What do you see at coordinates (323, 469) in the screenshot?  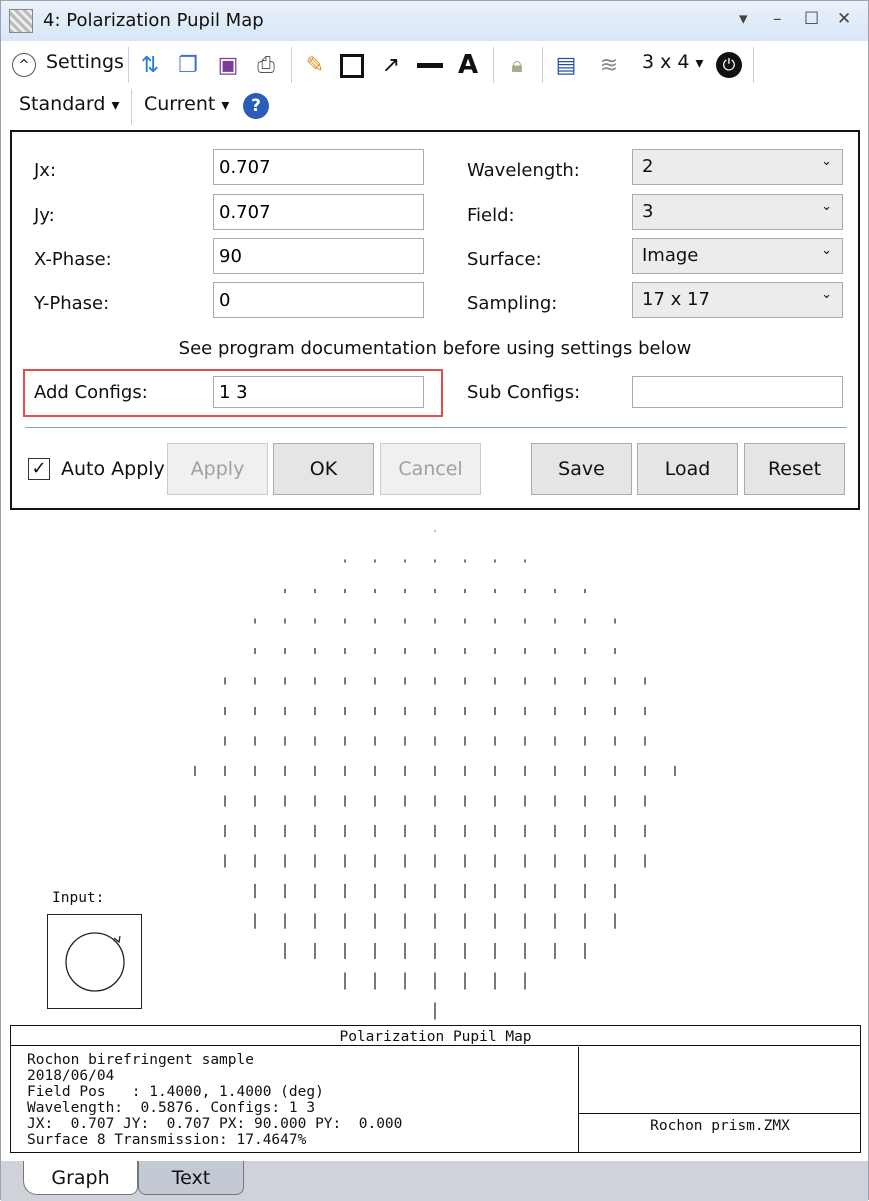 I see `ok-button: OK` at bounding box center [323, 469].